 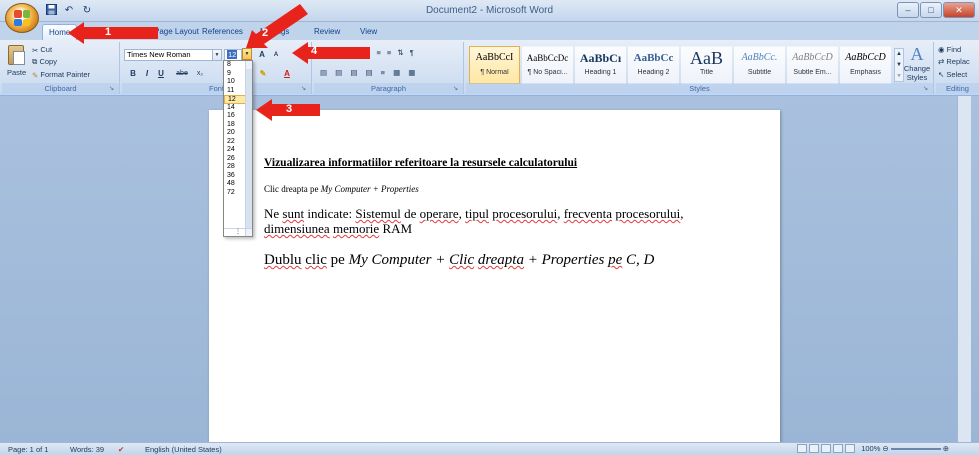 What do you see at coordinates (439, 213) in the screenshot?
I see `text-run: operare` at bounding box center [439, 213].